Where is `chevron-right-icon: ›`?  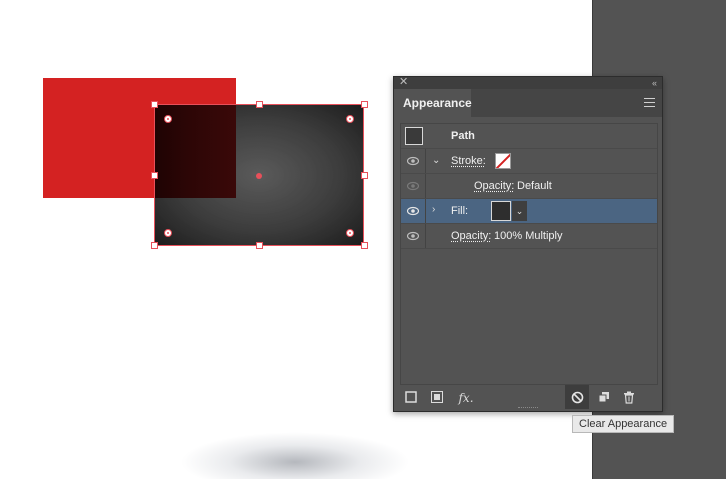 chevron-right-icon: › is located at coordinates (433, 209).